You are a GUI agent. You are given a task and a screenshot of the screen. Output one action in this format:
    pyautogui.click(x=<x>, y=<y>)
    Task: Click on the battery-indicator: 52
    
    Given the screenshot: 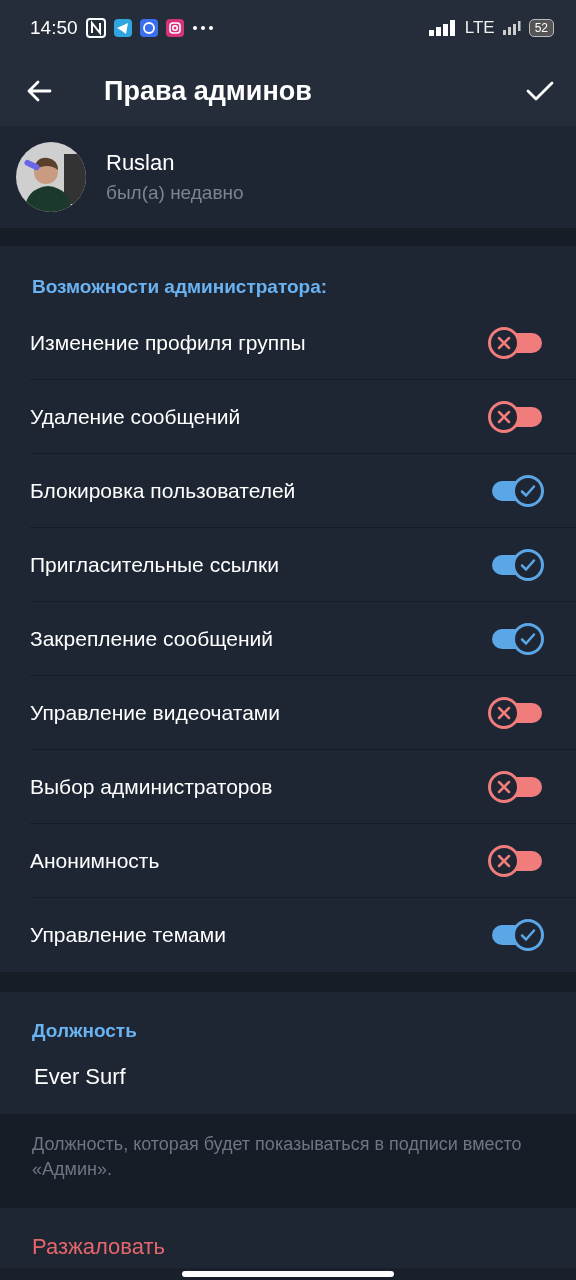 What is the action you would take?
    pyautogui.click(x=541, y=28)
    